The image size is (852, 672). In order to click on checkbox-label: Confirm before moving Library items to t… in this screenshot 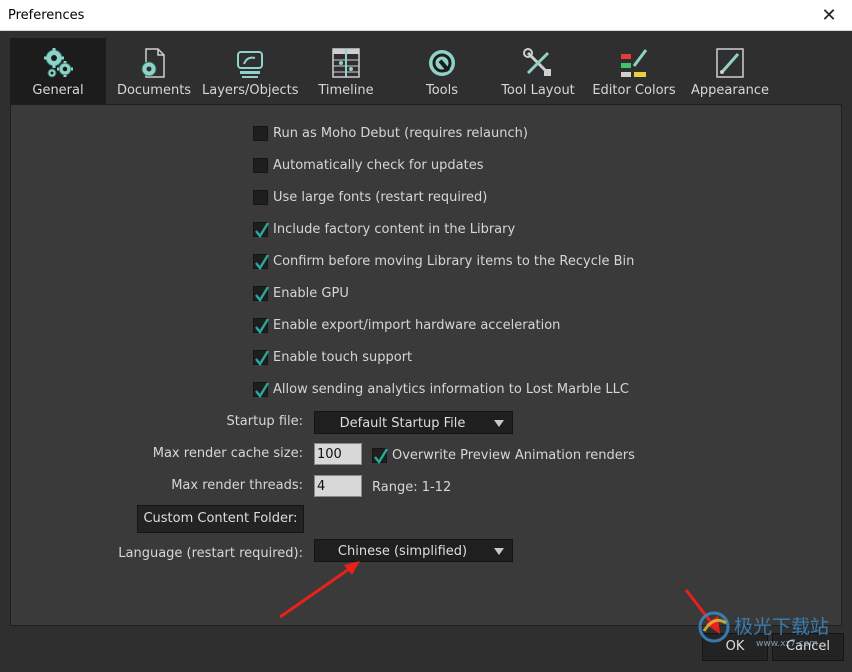, I will do `click(454, 261)`.